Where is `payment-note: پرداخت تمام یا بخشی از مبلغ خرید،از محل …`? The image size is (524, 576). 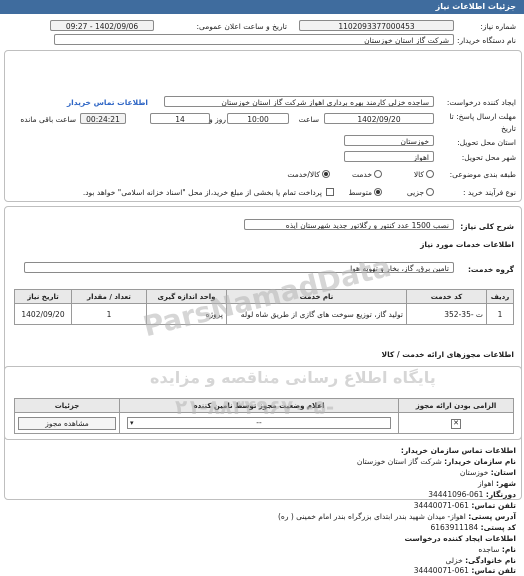
payment-note: پرداخت تمام یا بخشی از مبلغ خرید،از محل … is located at coordinates (202, 192).